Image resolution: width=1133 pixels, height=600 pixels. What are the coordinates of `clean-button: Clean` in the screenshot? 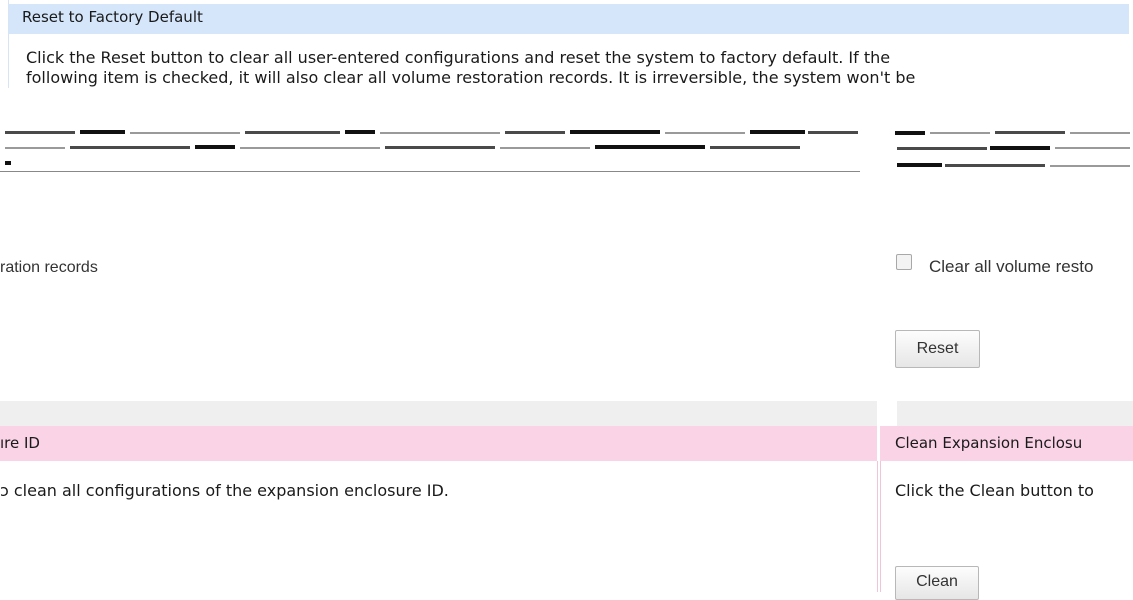 It's located at (937, 583).